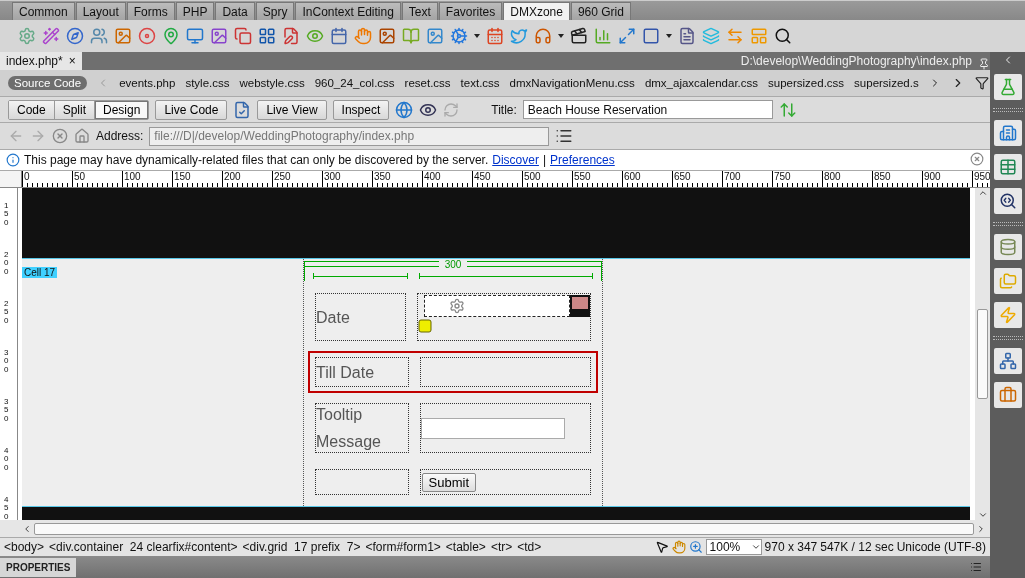 The image size is (1025, 578). What do you see at coordinates (582, 160) in the screenshot?
I see `info-link: Preferences` at bounding box center [582, 160].